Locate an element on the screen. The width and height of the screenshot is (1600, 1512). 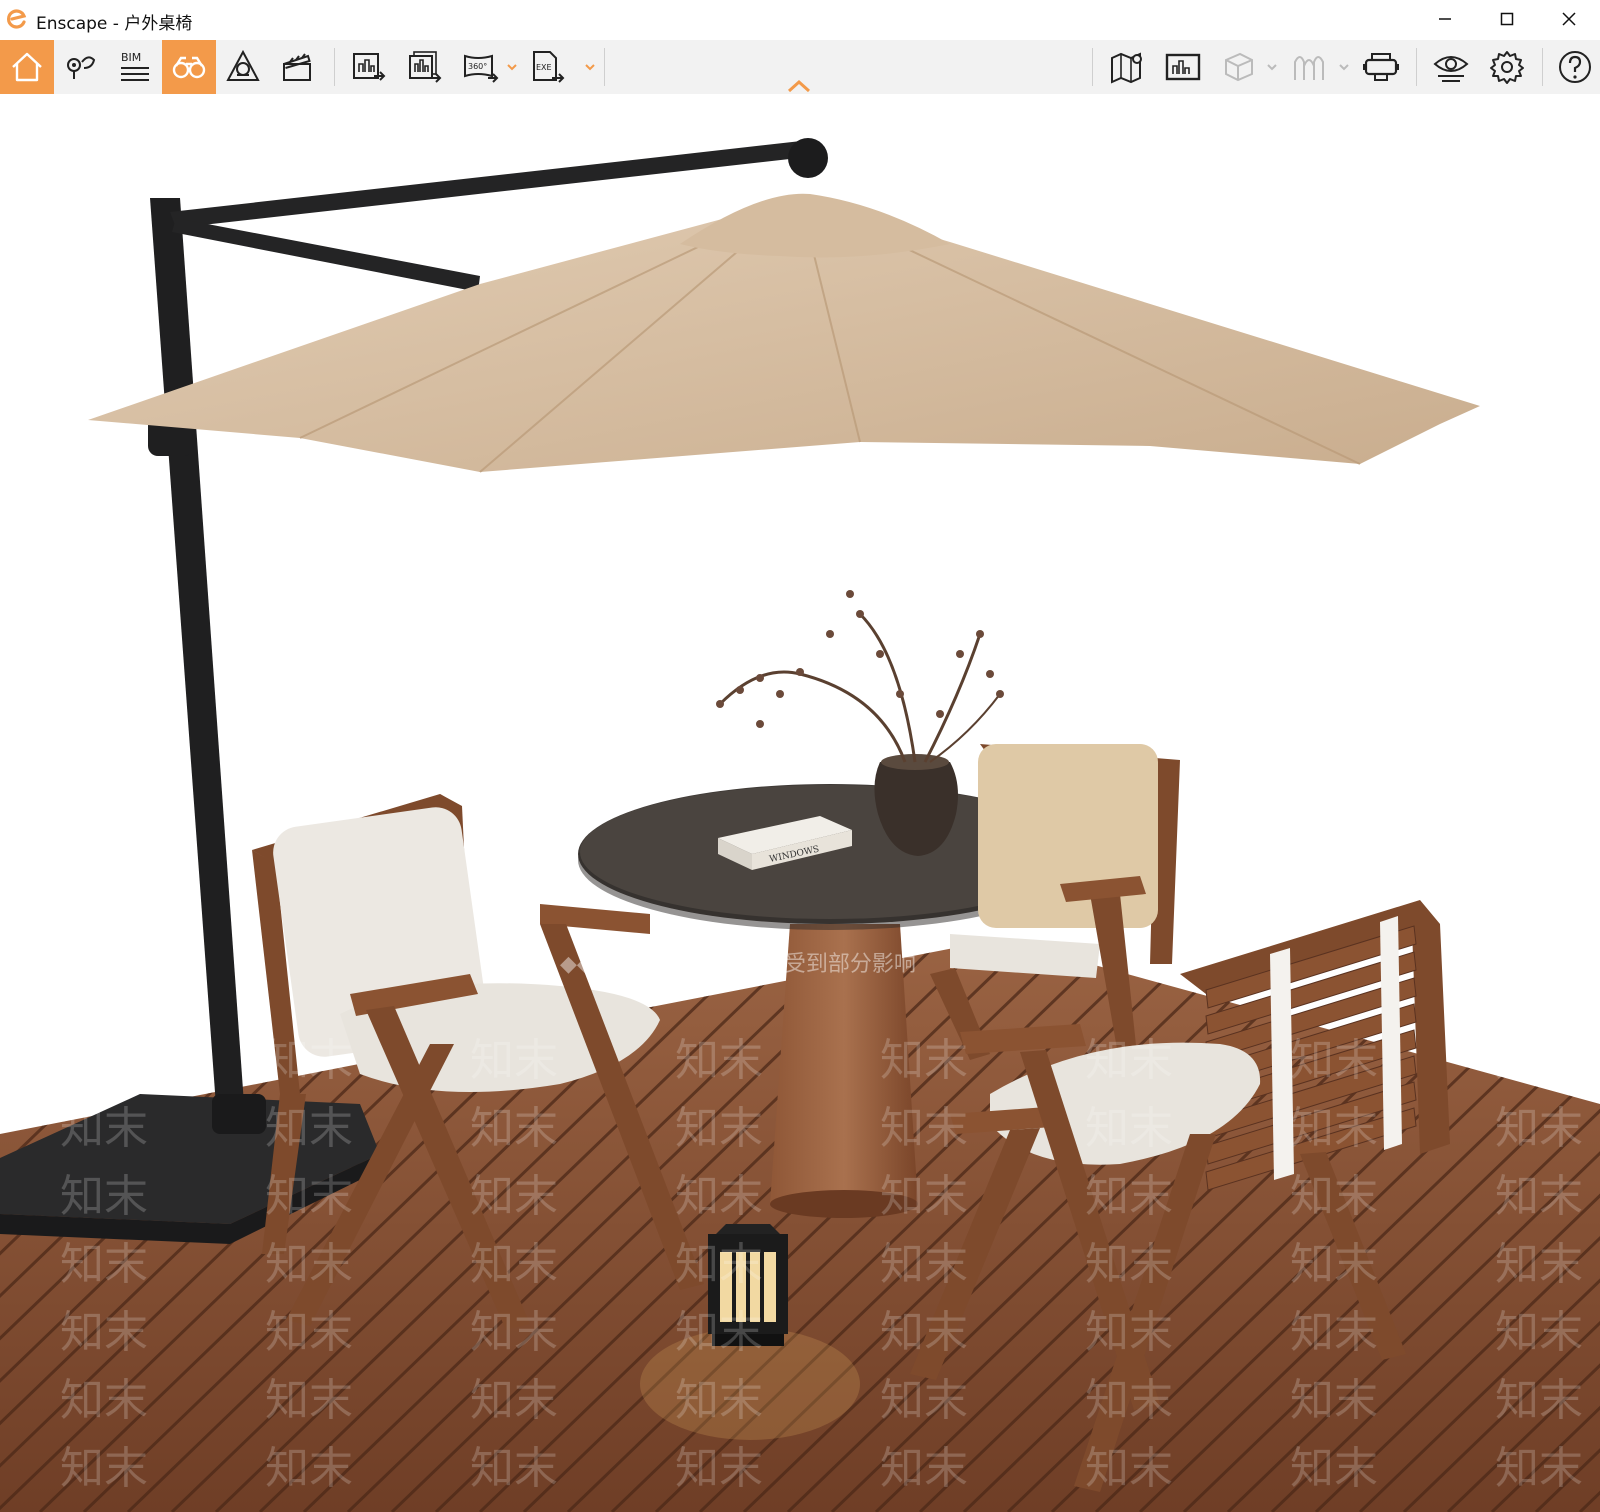
map-pin-icon is located at coordinates (1126, 68).